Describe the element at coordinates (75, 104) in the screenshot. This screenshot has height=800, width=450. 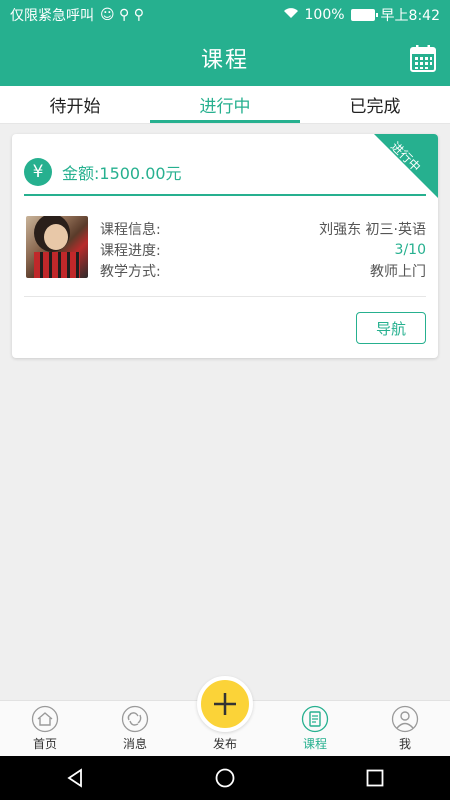
I see `tab-pending: 待开始` at that location.